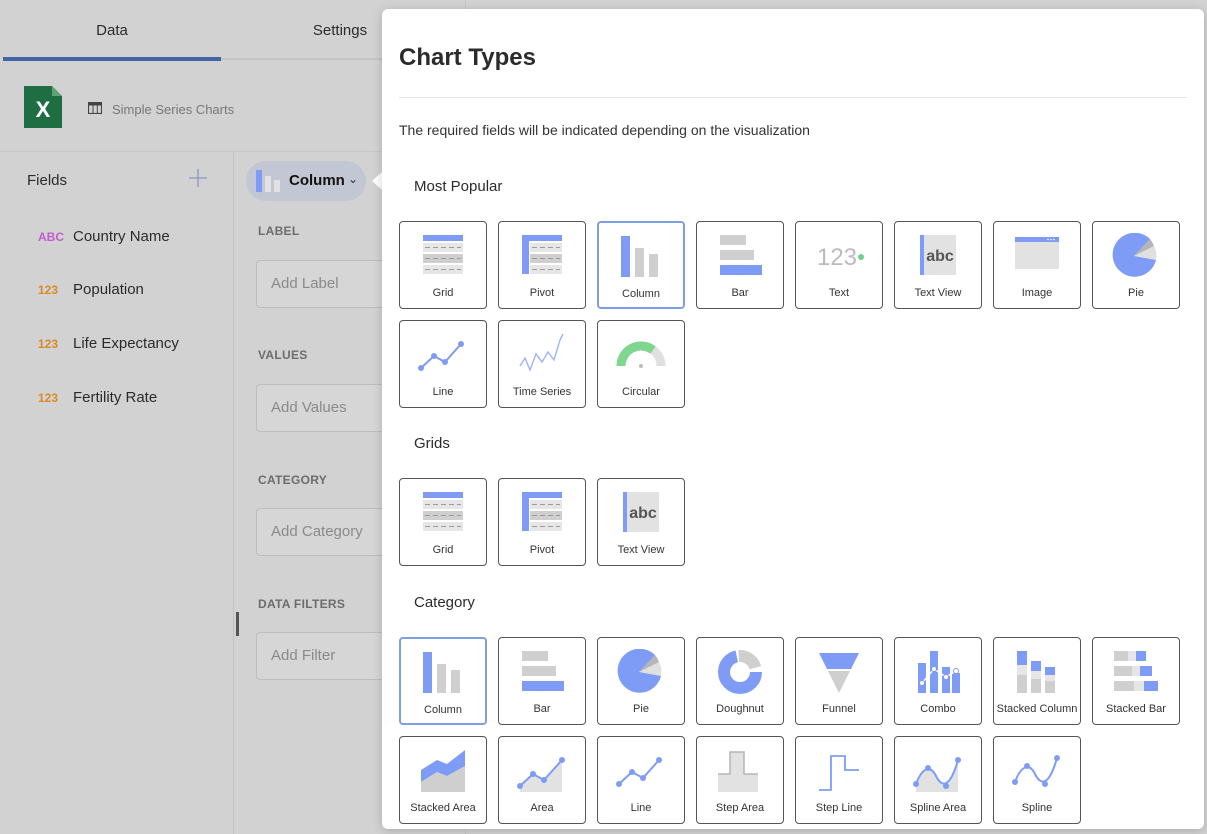 The width and height of the screenshot is (1207, 834). What do you see at coordinates (839, 808) in the screenshot?
I see `chart-type-label: Step Line` at bounding box center [839, 808].